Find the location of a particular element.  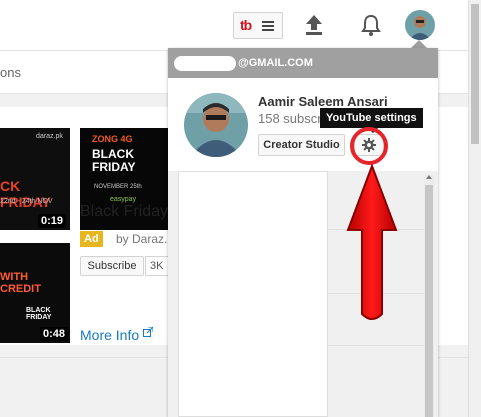

more-info-link: More Info is located at coordinates (117, 334).